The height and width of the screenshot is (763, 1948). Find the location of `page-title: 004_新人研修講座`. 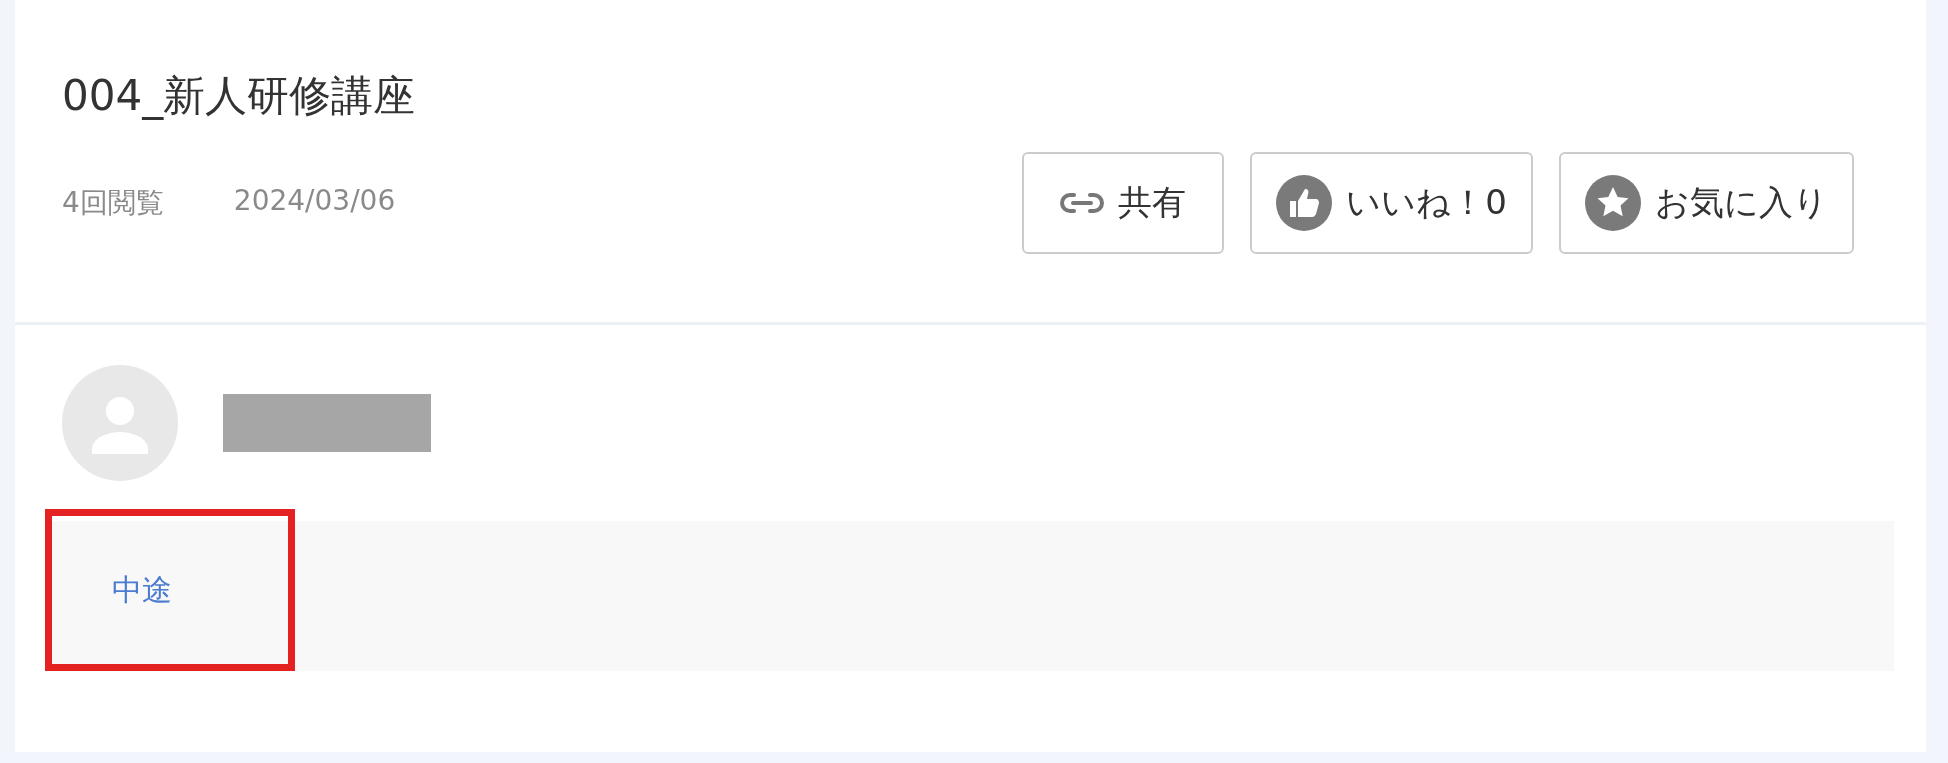

page-title: 004_新人研修講座 is located at coordinates (239, 96).